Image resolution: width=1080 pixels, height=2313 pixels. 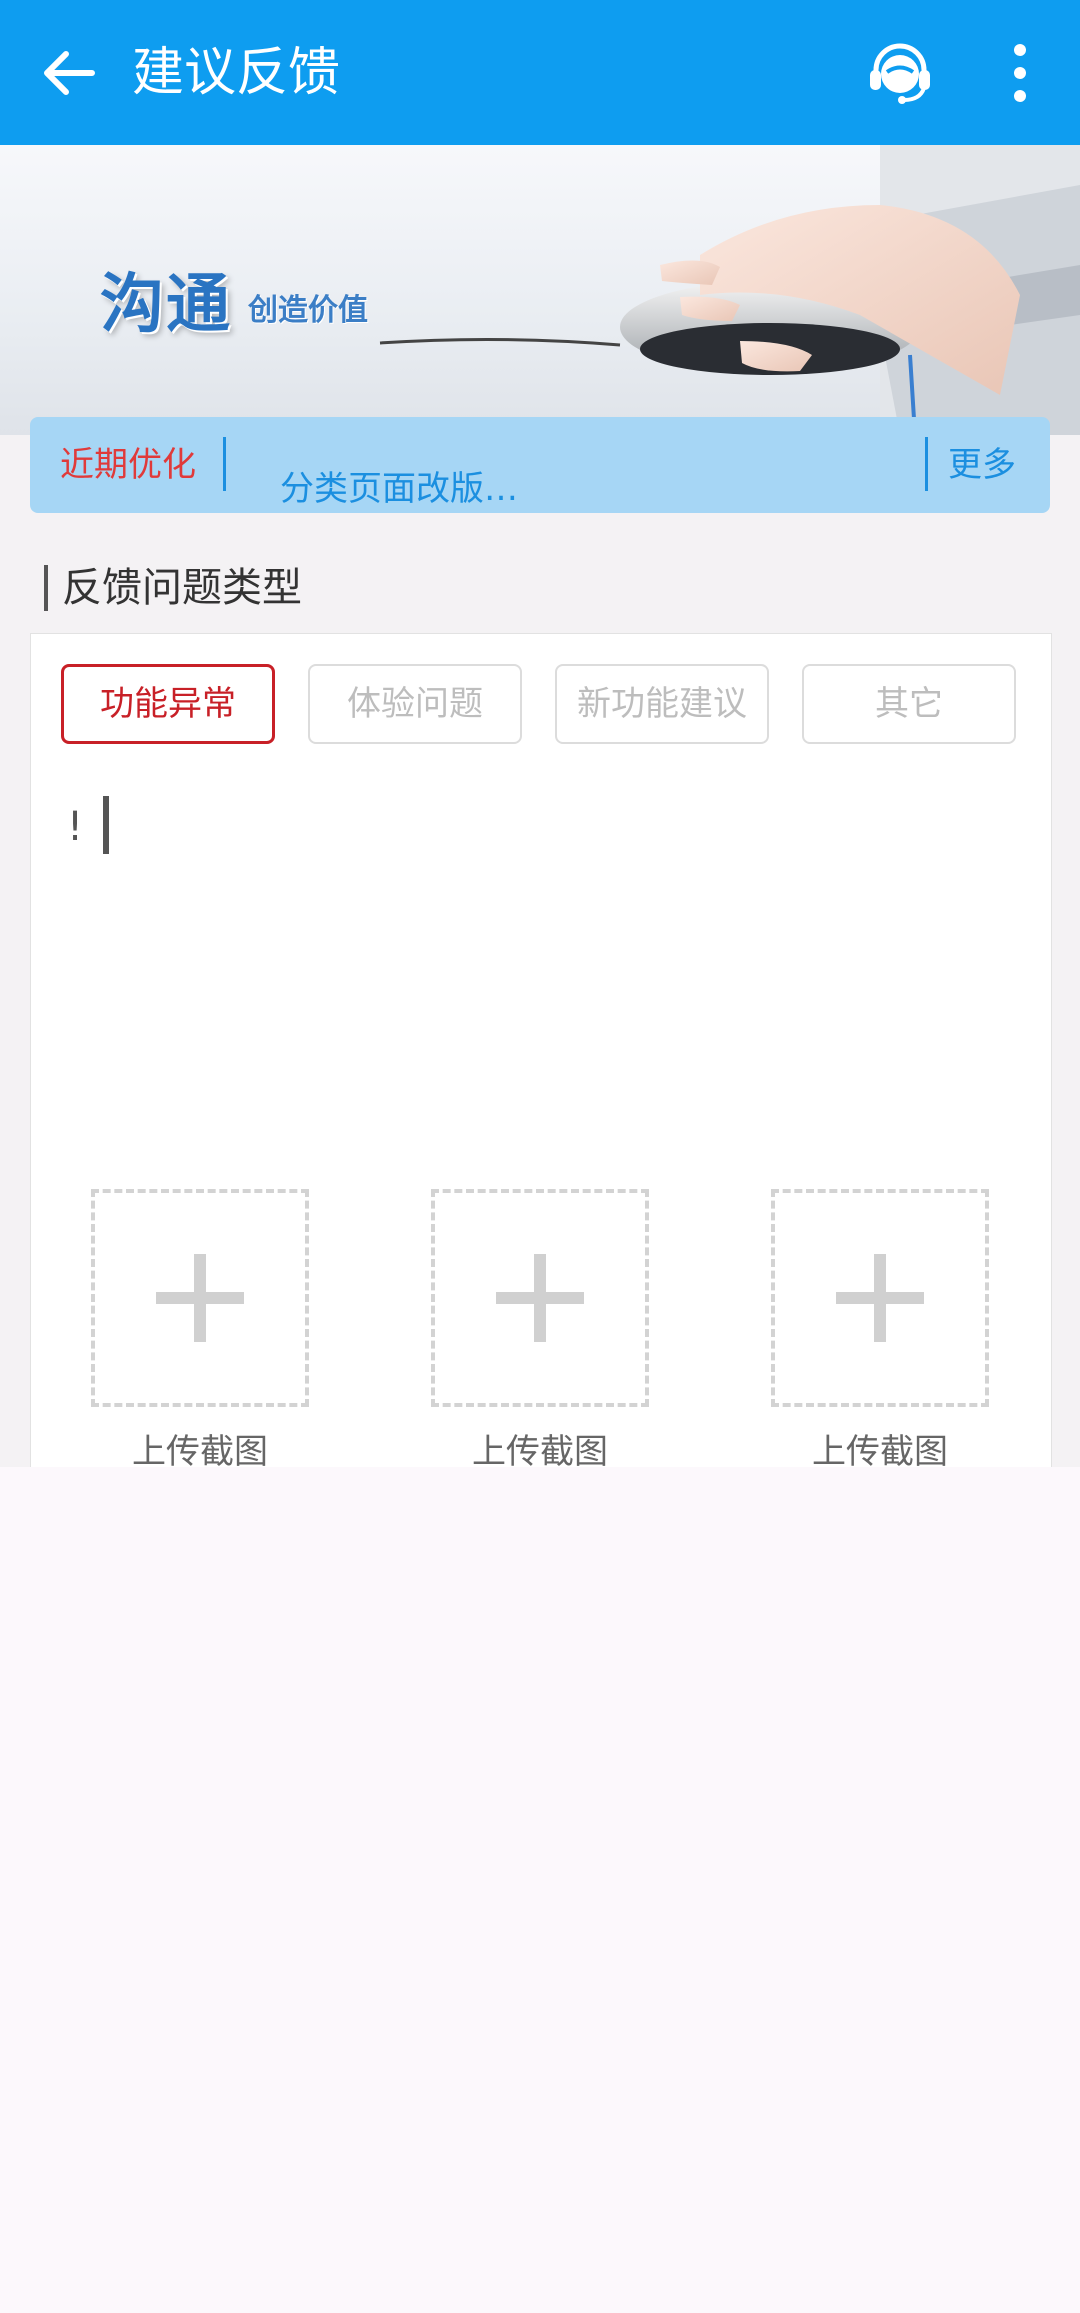 I want to click on type-button-other: 其它, so click(x=909, y=704).